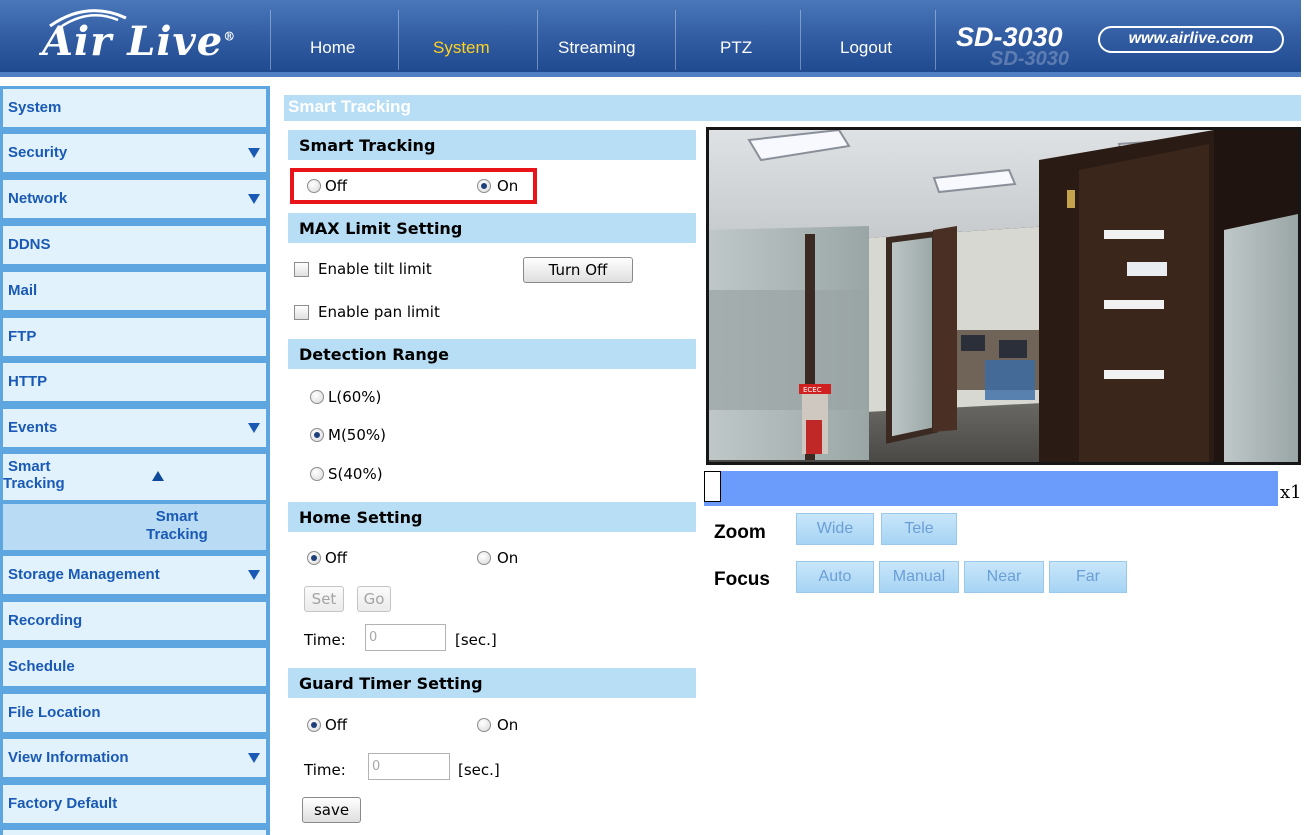 The height and width of the screenshot is (835, 1306). What do you see at coordinates (492, 145) in the screenshot?
I see `section-header-smart-tracking: Smart Tracking` at bounding box center [492, 145].